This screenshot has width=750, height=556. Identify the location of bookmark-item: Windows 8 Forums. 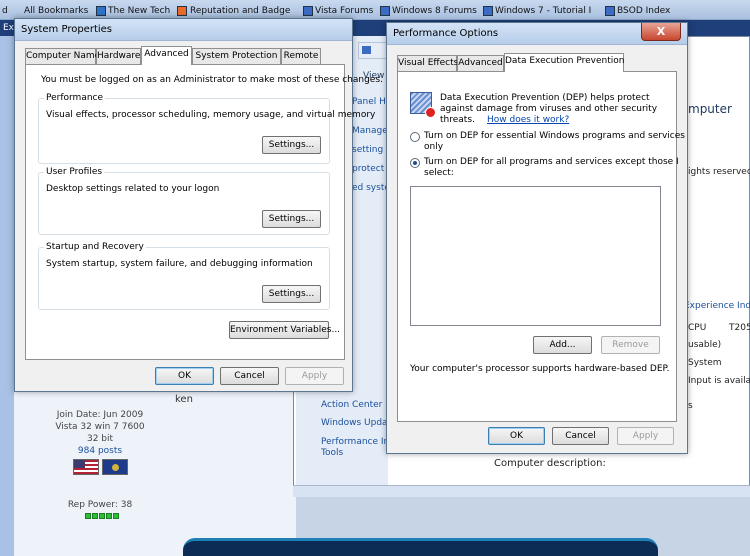
(434, 11).